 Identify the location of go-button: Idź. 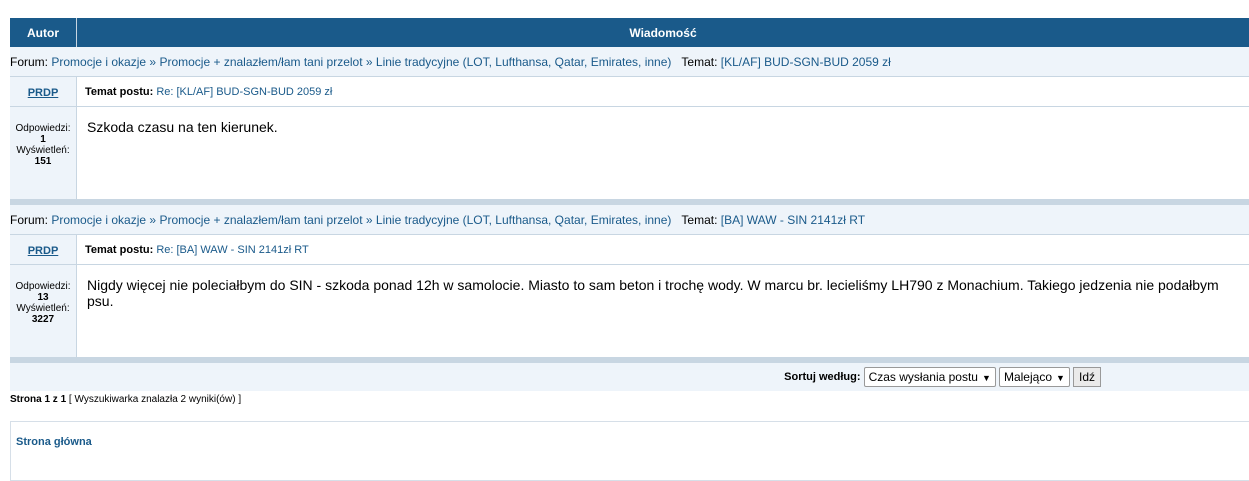
(1087, 377).